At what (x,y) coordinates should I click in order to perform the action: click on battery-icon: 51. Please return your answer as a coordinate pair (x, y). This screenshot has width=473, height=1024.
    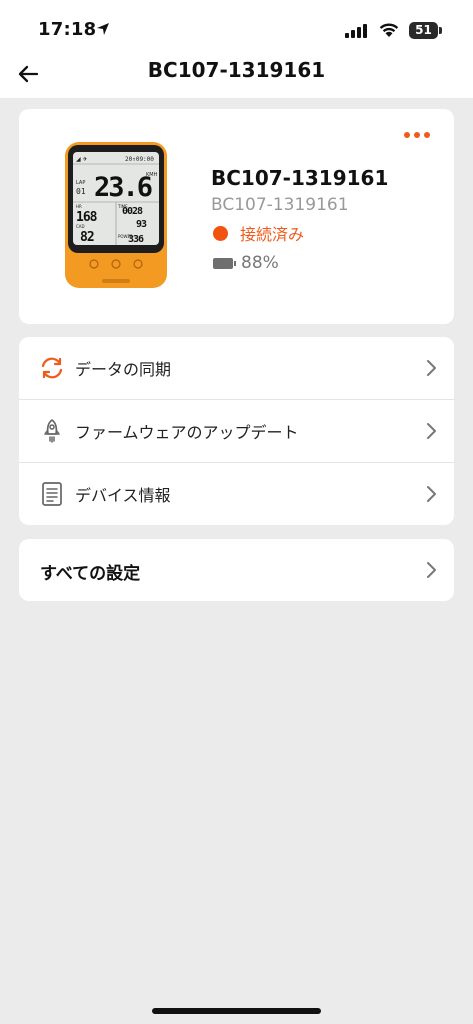
    Looking at the image, I should click on (423, 30).